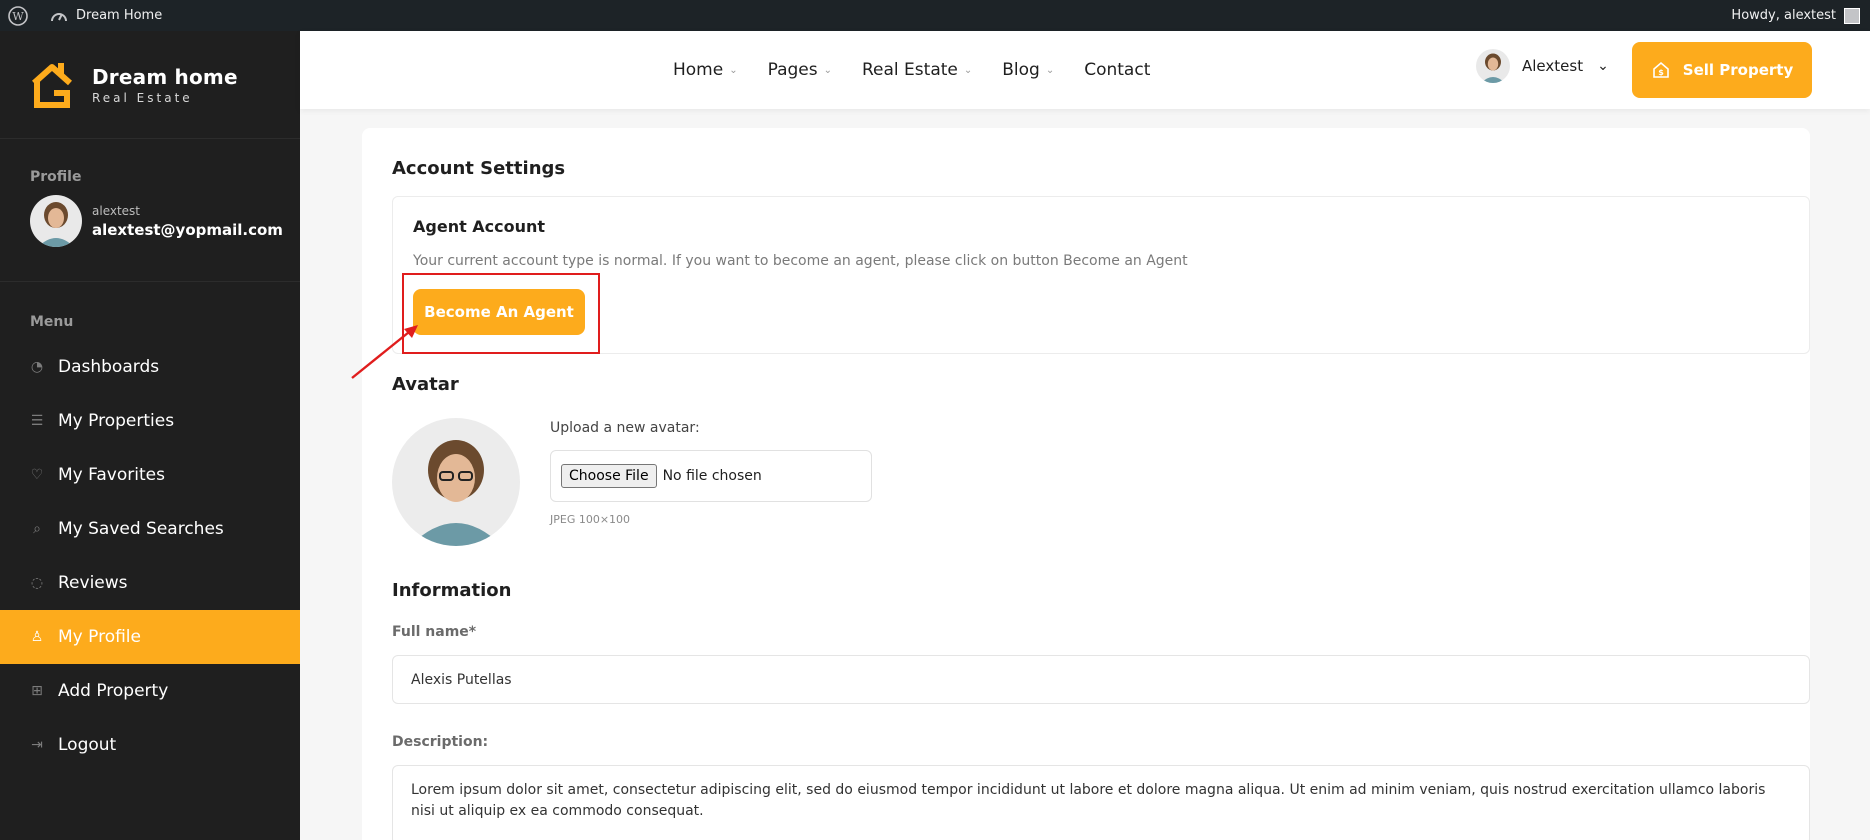 The width and height of the screenshot is (1870, 840). What do you see at coordinates (116, 210) in the screenshot?
I see `profile-username: alextest` at bounding box center [116, 210].